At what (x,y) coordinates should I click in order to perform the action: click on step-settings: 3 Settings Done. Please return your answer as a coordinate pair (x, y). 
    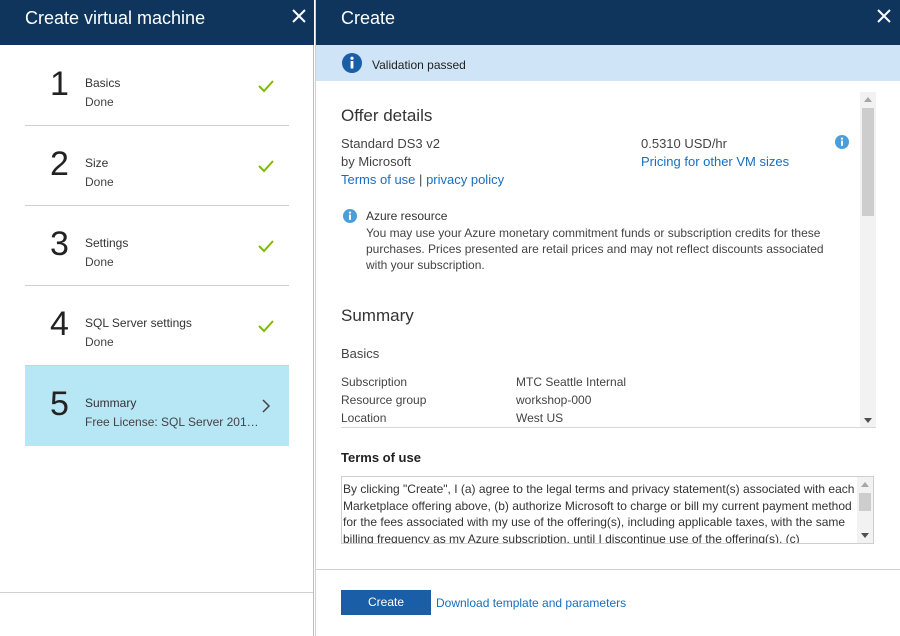
    Looking at the image, I should click on (157, 246).